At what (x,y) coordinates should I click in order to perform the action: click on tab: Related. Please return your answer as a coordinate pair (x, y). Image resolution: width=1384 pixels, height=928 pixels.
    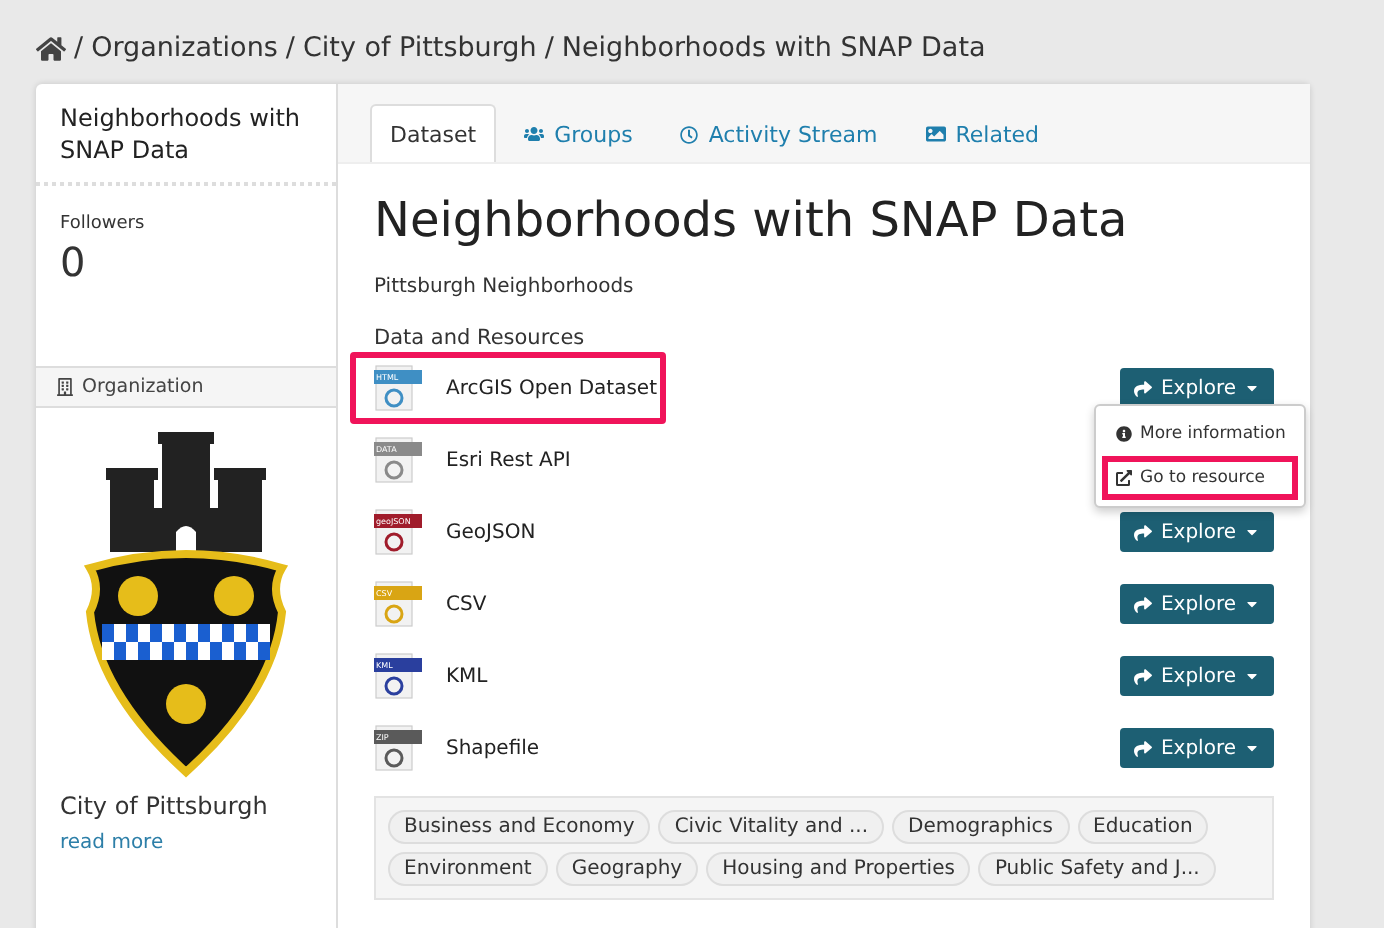
    Looking at the image, I should click on (982, 133).